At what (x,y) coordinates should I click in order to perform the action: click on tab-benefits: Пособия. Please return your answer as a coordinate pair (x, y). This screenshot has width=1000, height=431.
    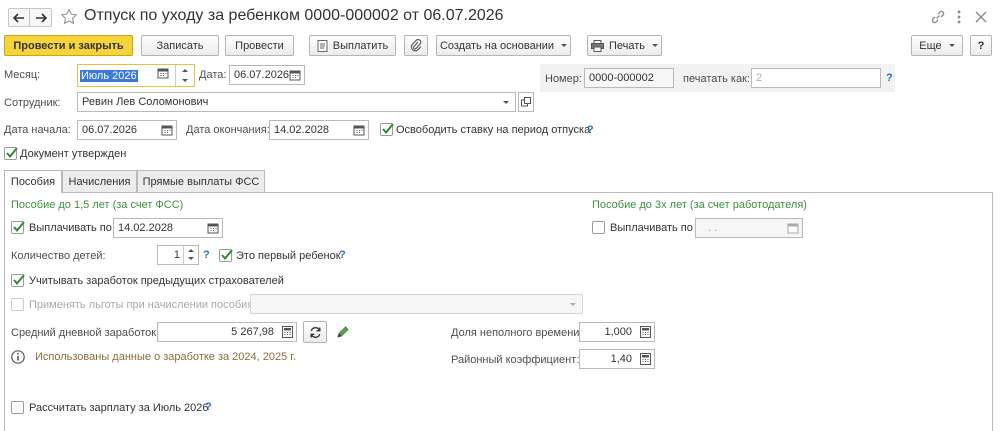
    Looking at the image, I should click on (33, 181).